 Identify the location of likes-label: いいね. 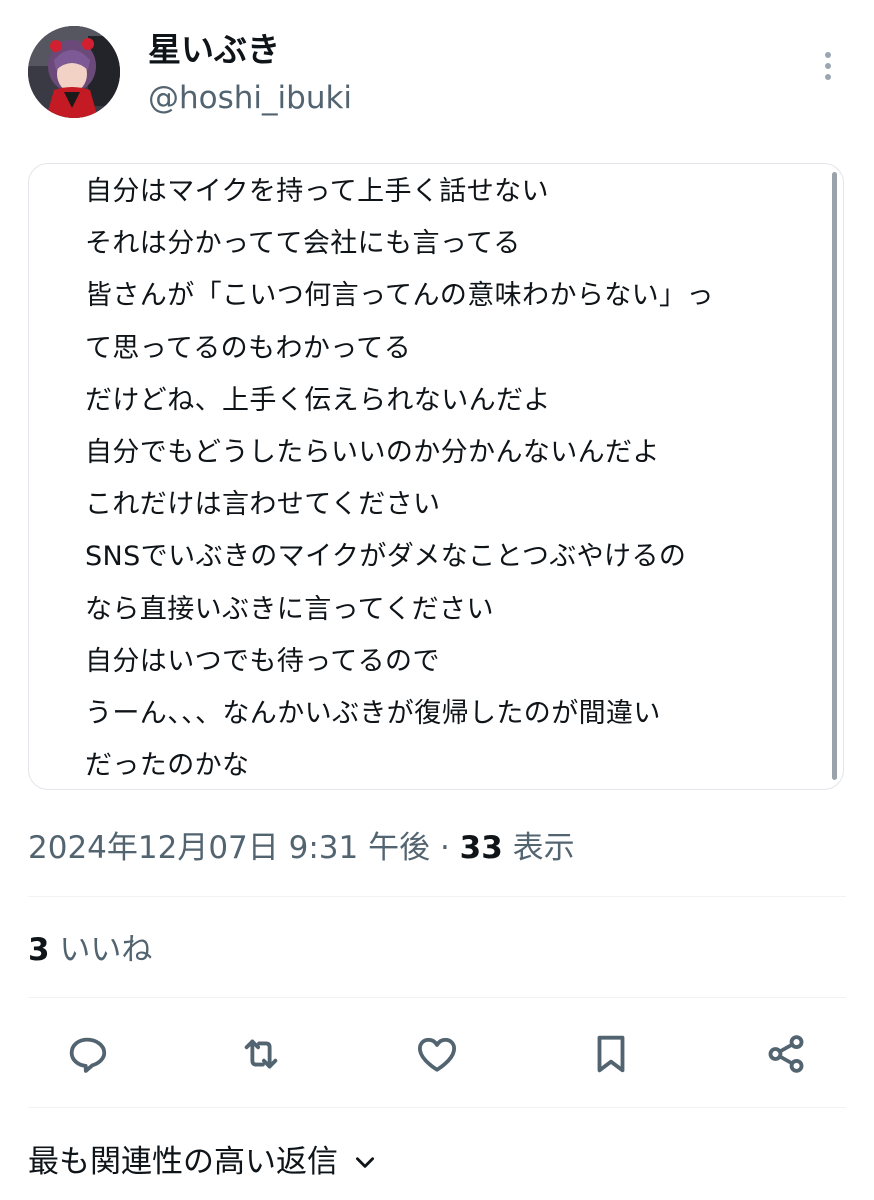
(101, 950).